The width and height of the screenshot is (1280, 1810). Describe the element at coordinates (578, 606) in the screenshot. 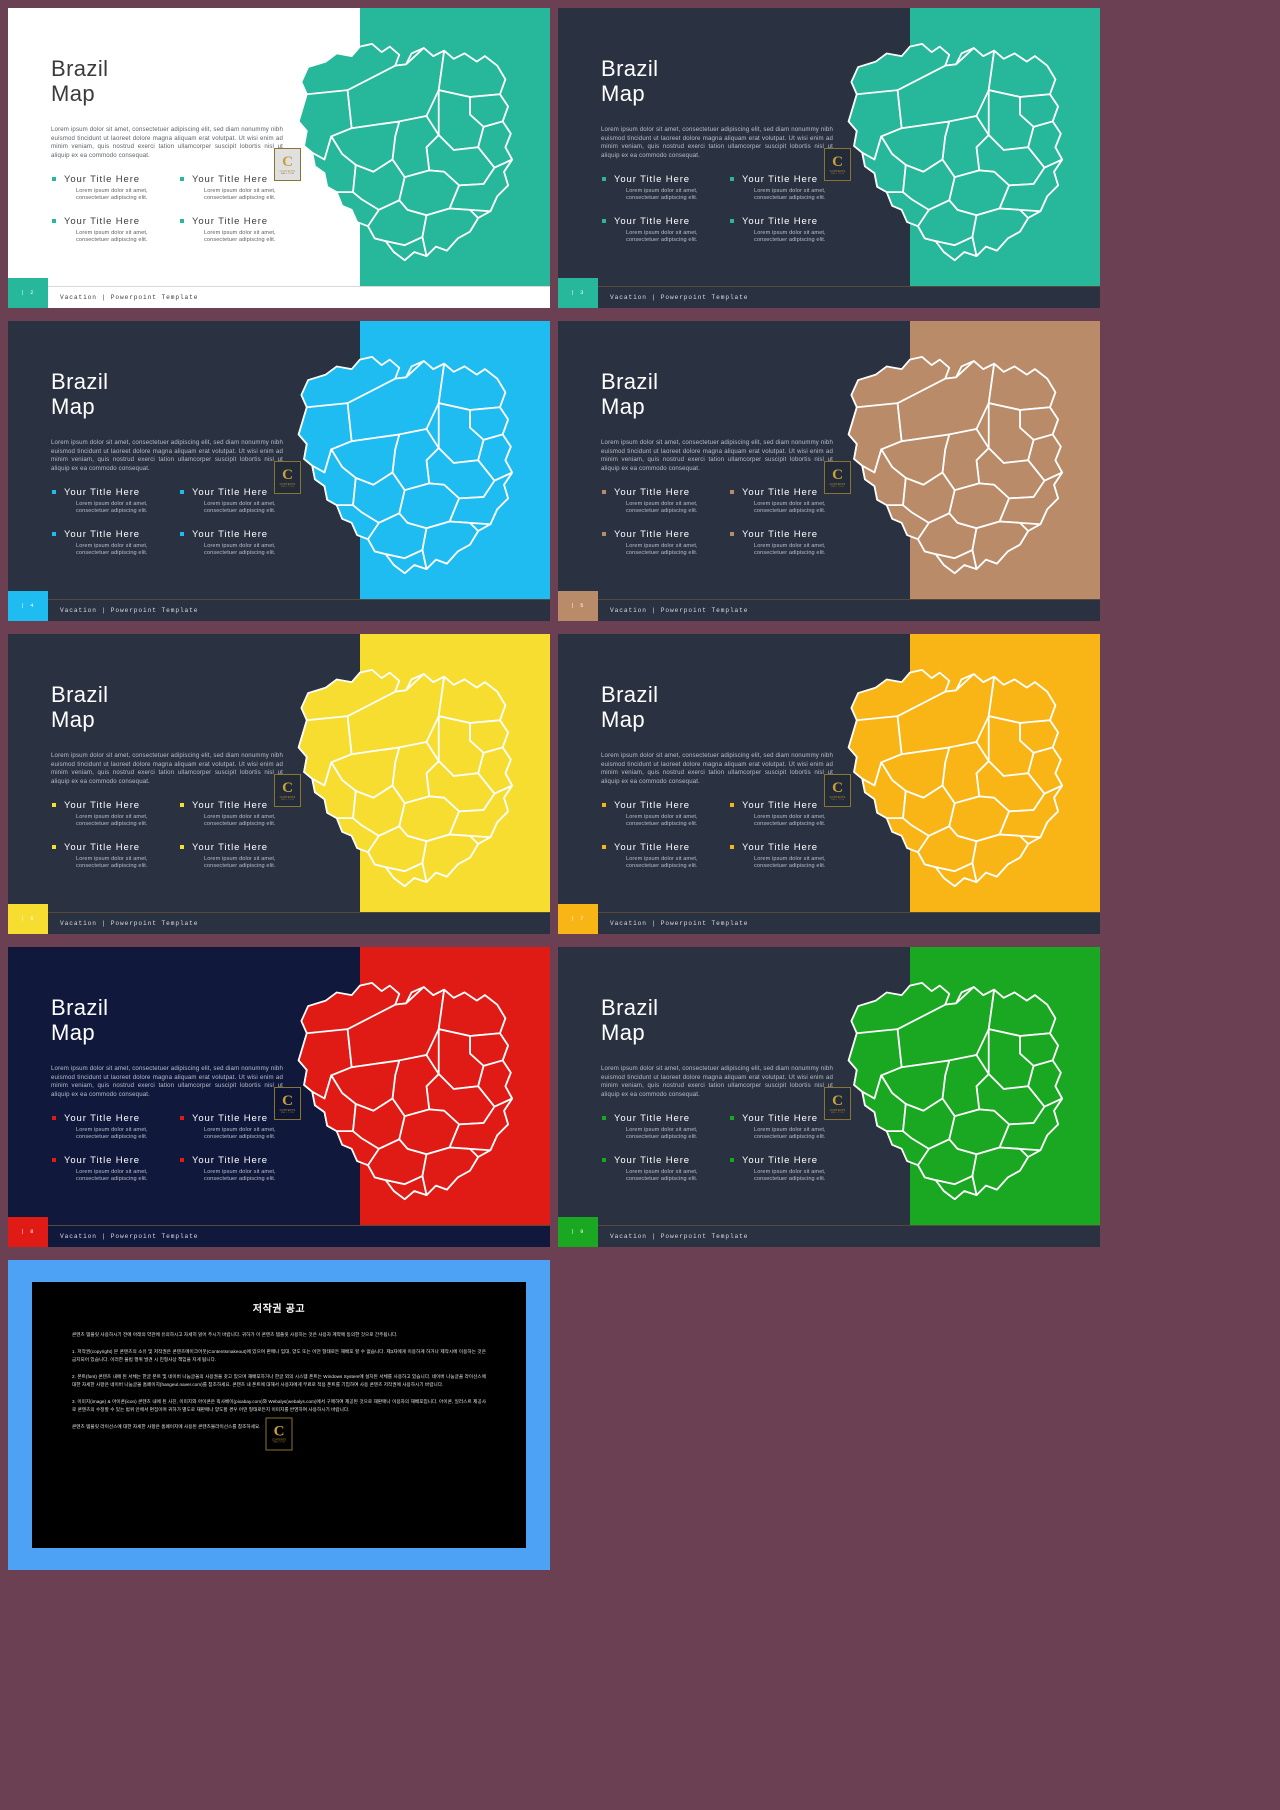

I see `slide-number-badge: | 5` at that location.